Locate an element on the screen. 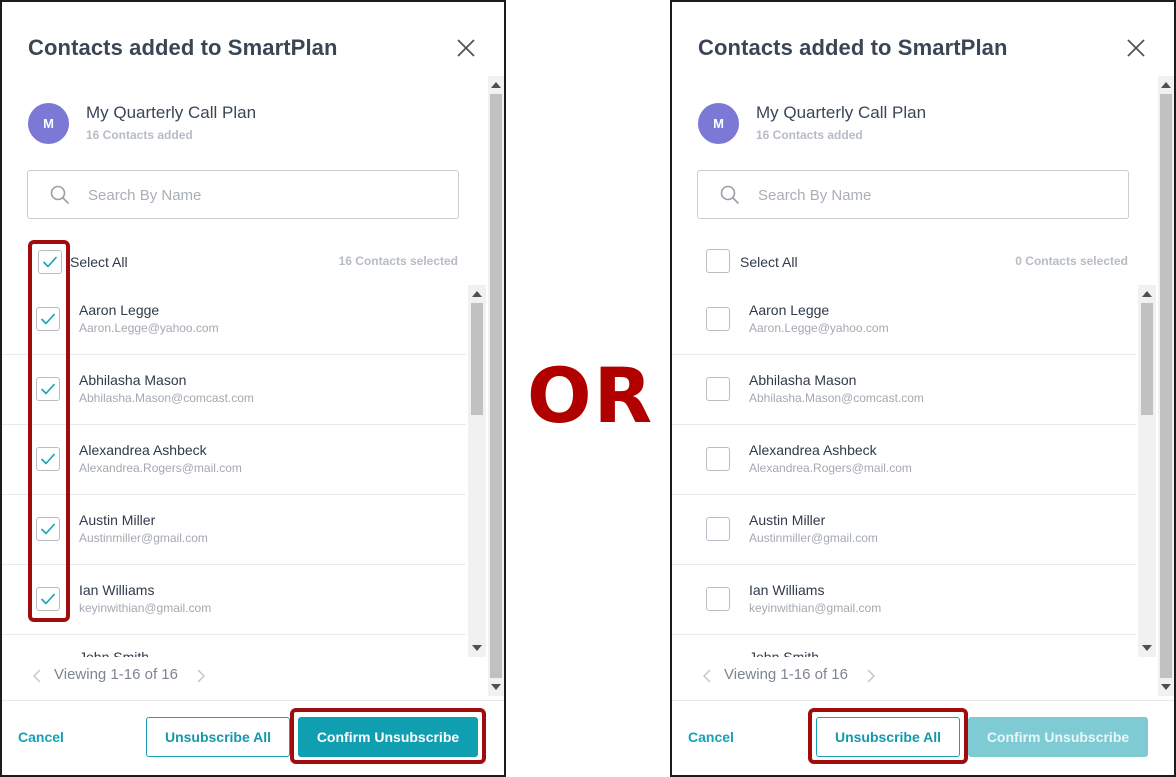 This screenshot has width=1176, height=777. select-all-label: Select All is located at coordinates (769, 262).